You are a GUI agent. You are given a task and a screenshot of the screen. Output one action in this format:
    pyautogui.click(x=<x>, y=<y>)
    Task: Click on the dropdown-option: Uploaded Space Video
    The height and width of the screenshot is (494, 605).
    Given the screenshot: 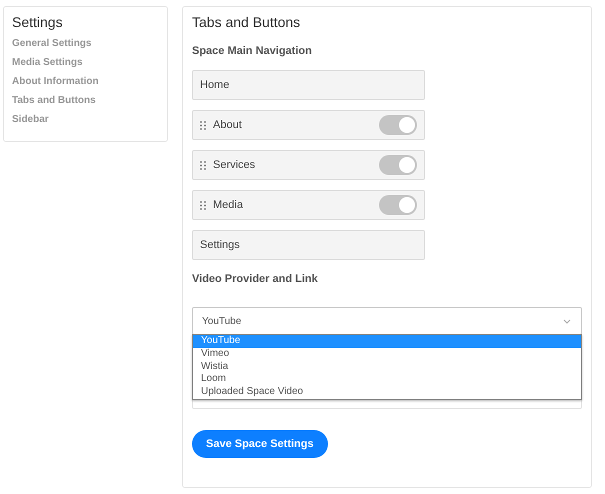 What is the action you would take?
    pyautogui.click(x=387, y=392)
    